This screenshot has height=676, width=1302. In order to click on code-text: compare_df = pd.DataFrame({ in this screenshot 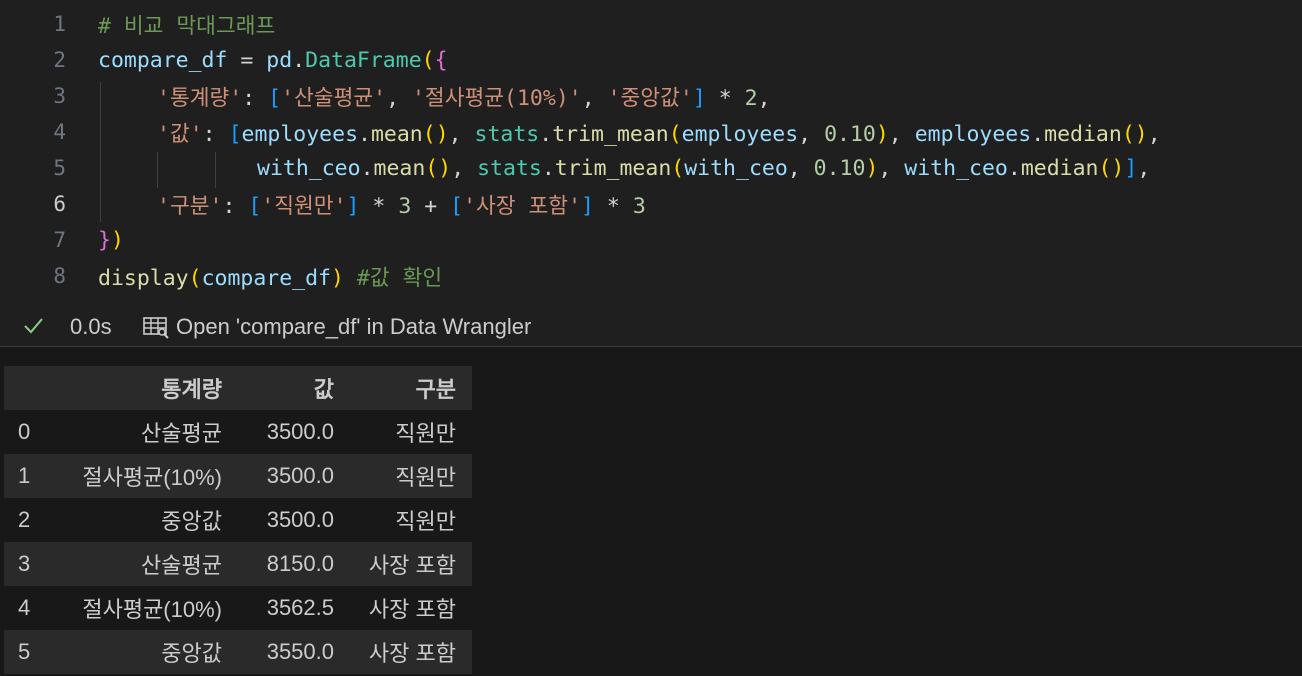, I will do `click(273, 60)`.